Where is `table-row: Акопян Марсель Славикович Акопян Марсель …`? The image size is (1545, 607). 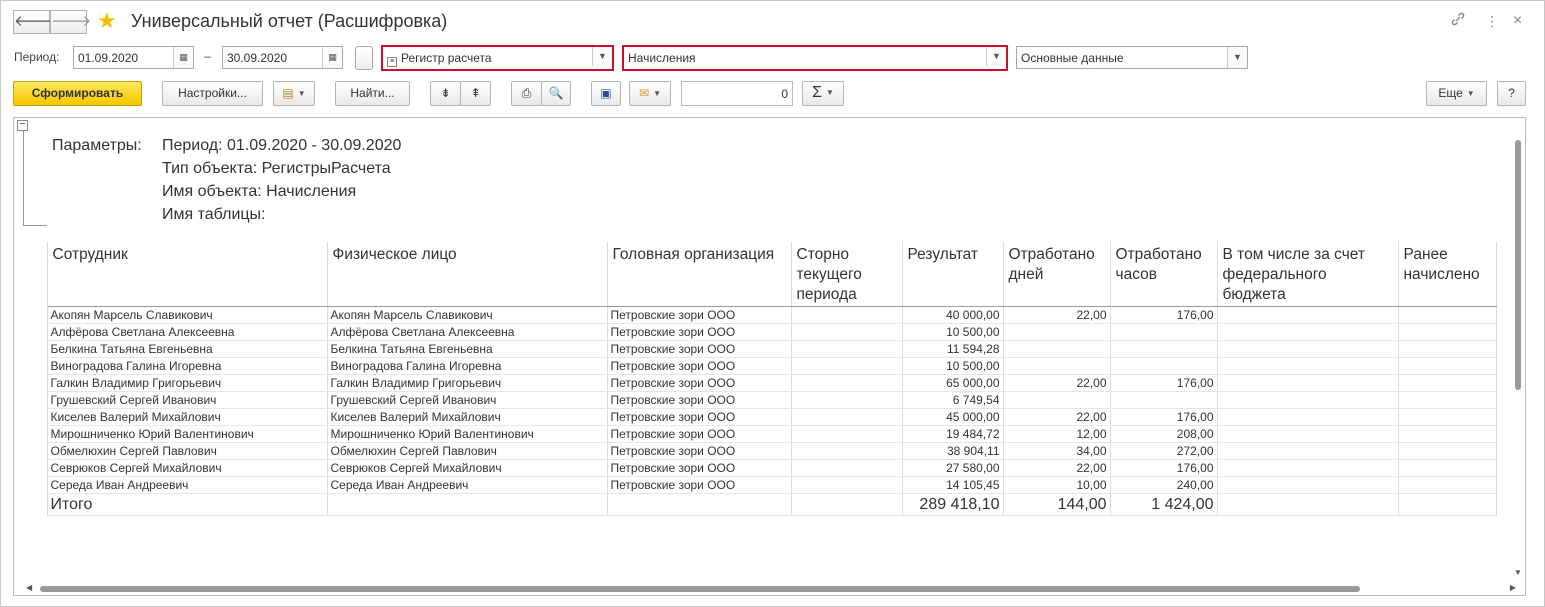
table-row: Акопян Марсель Славикович Акопян Марсель … is located at coordinates (755, 315).